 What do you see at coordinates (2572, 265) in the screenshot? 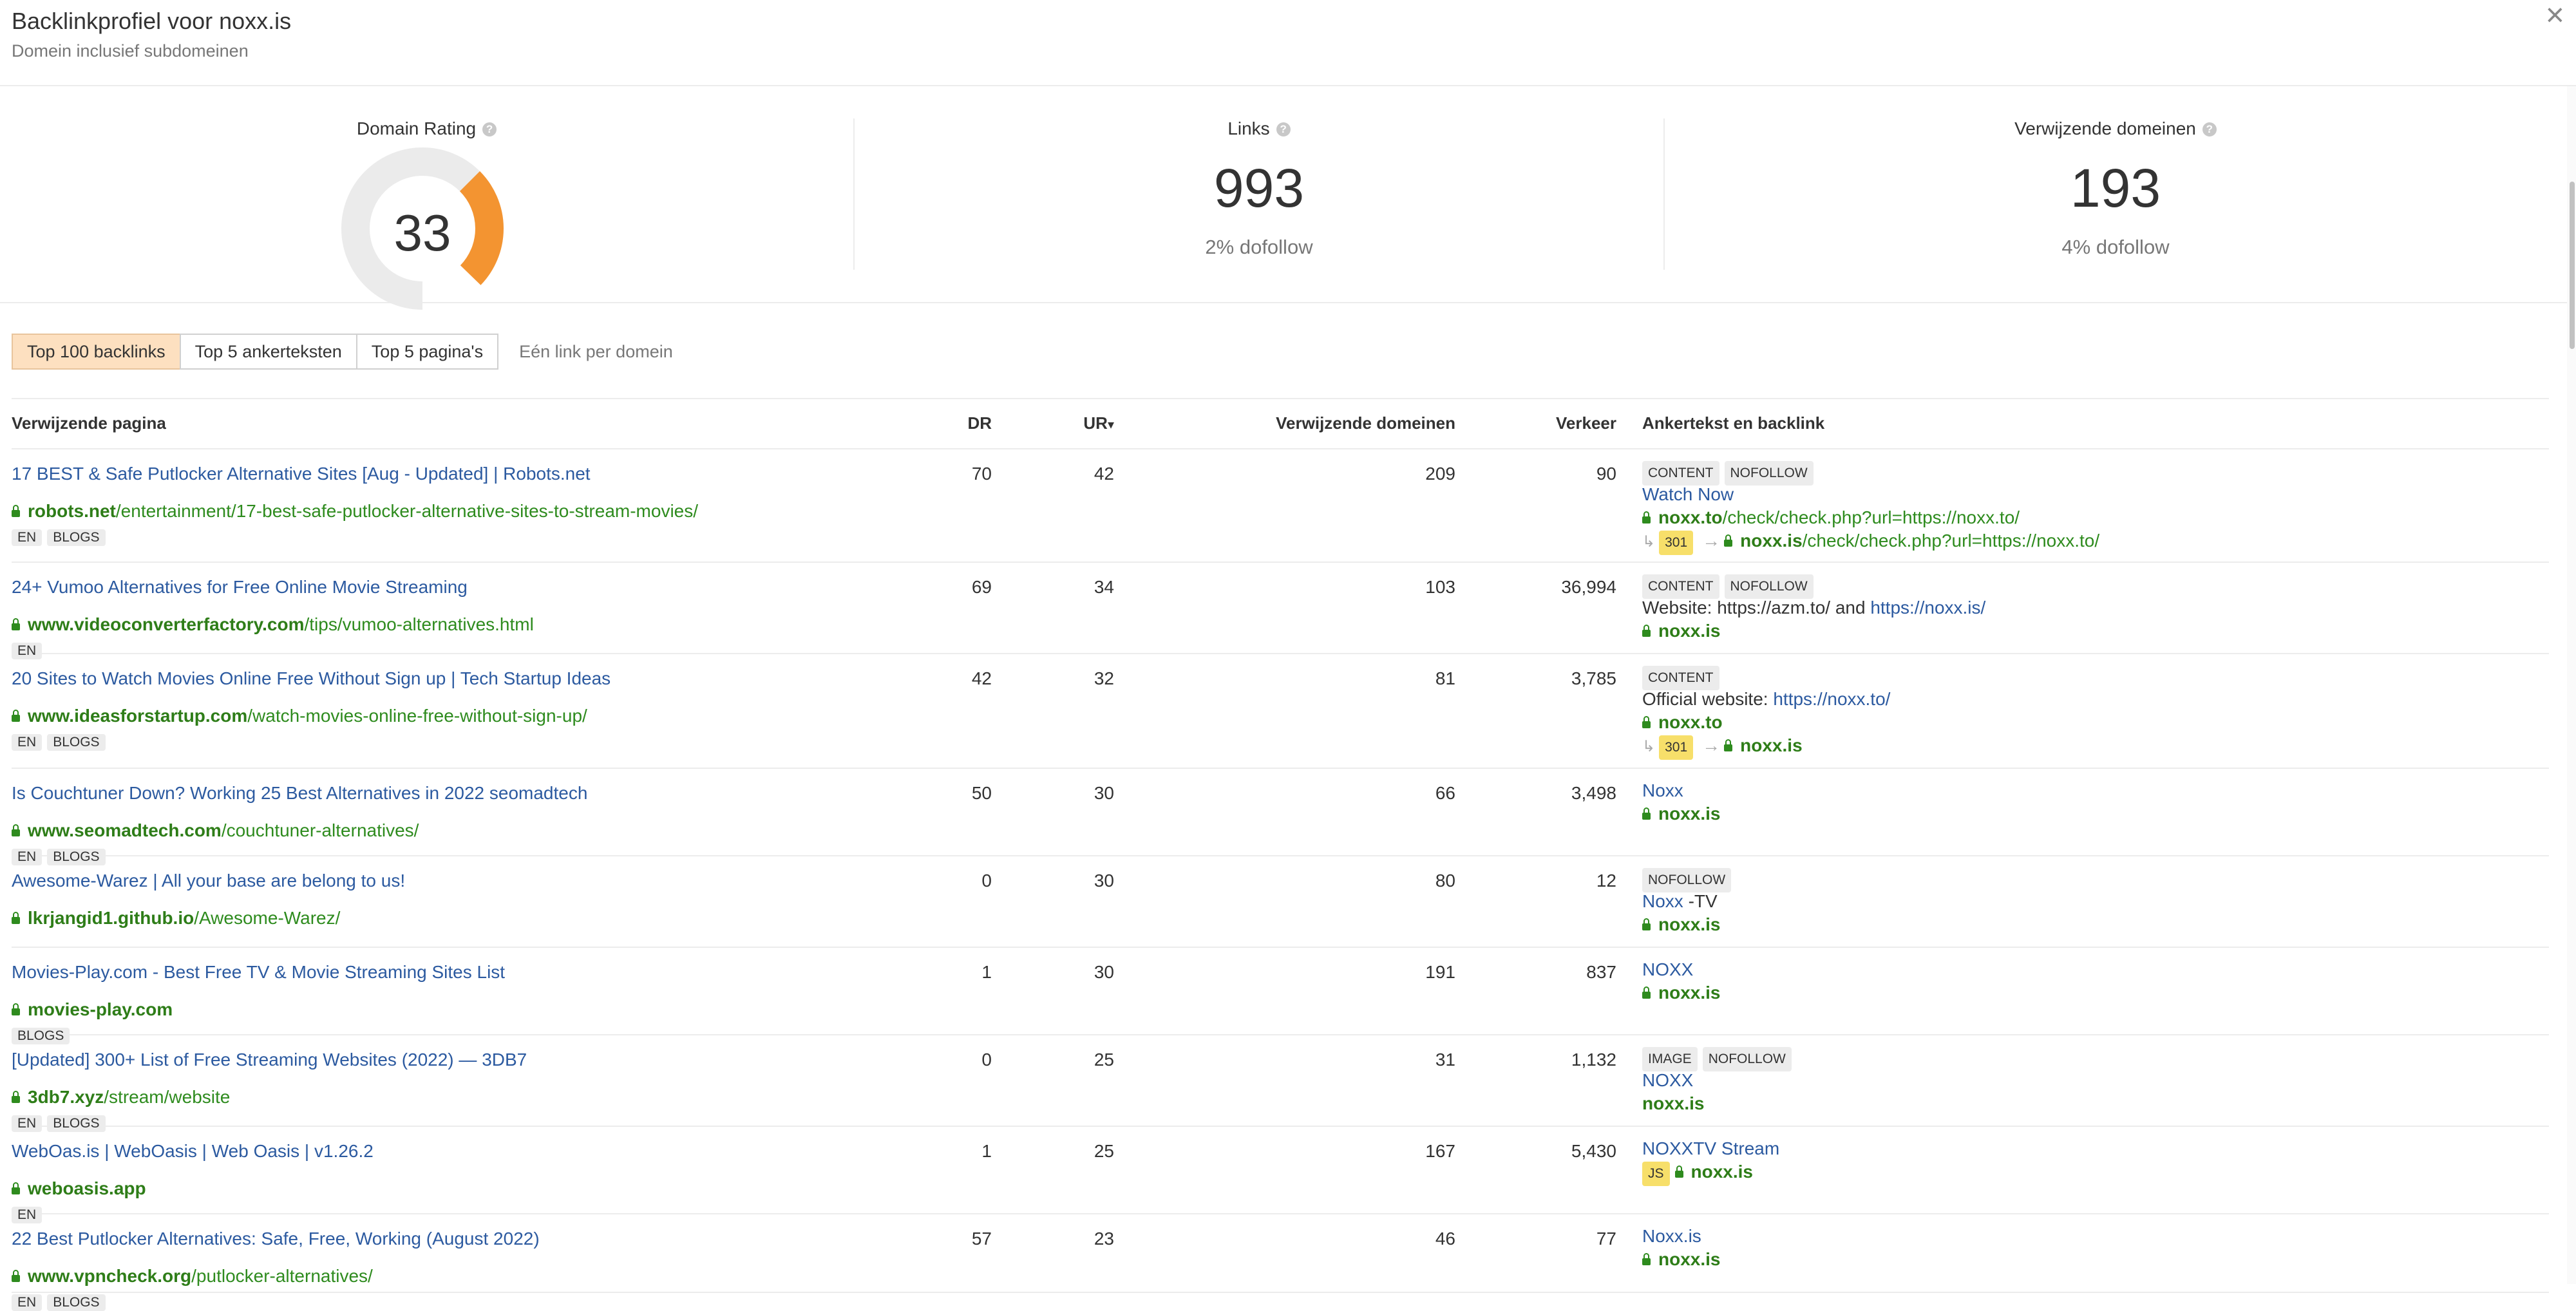
I see `scrollbar-thumb` at bounding box center [2572, 265].